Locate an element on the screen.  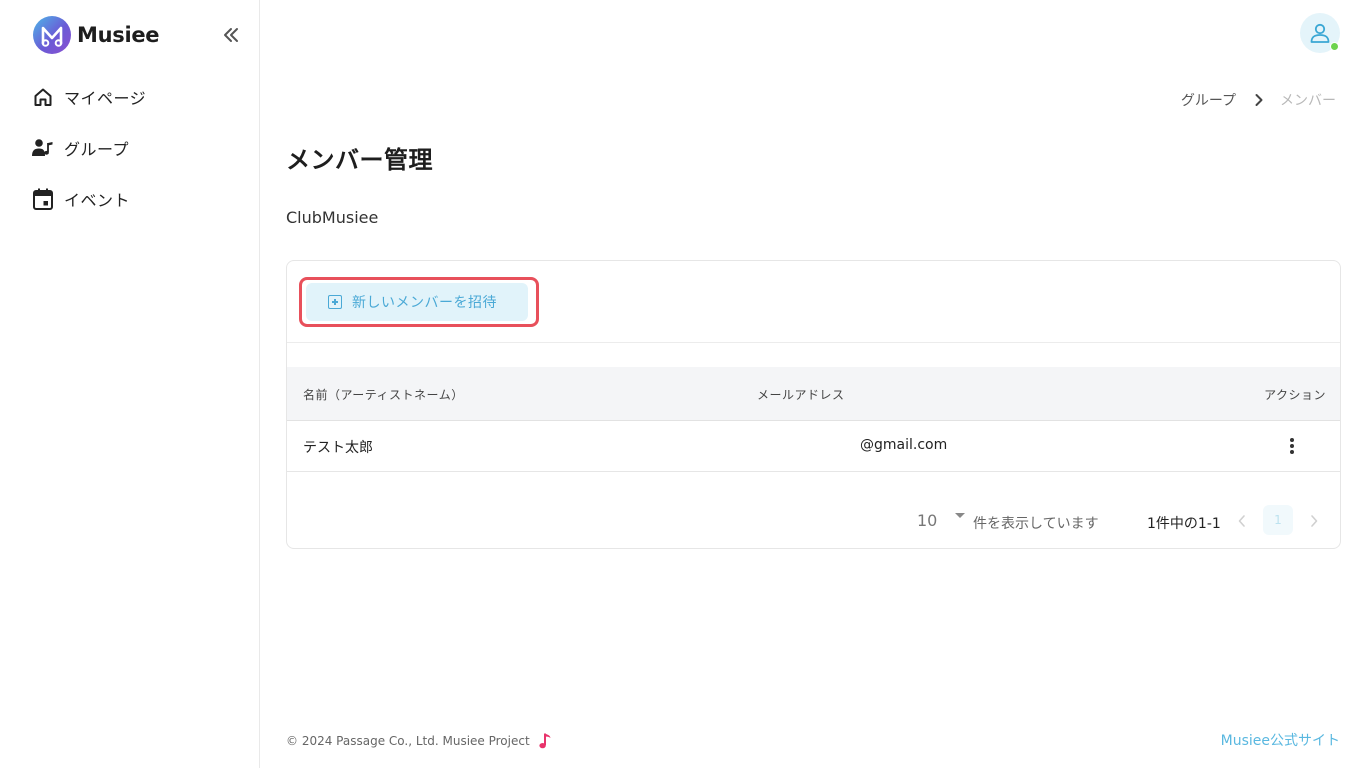
card-toolbar: 新しいメンバーを招待 is located at coordinates (813, 302).